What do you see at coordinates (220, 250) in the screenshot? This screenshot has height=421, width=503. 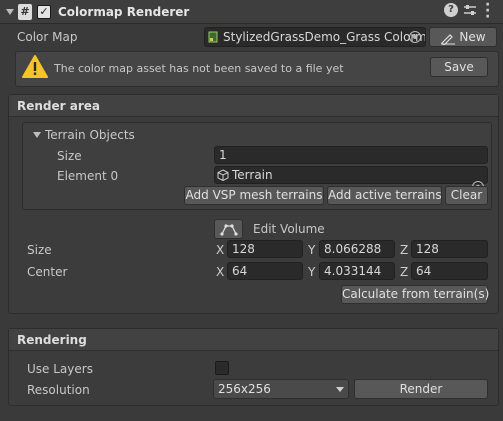 I see `size-x-axis-label: X` at bounding box center [220, 250].